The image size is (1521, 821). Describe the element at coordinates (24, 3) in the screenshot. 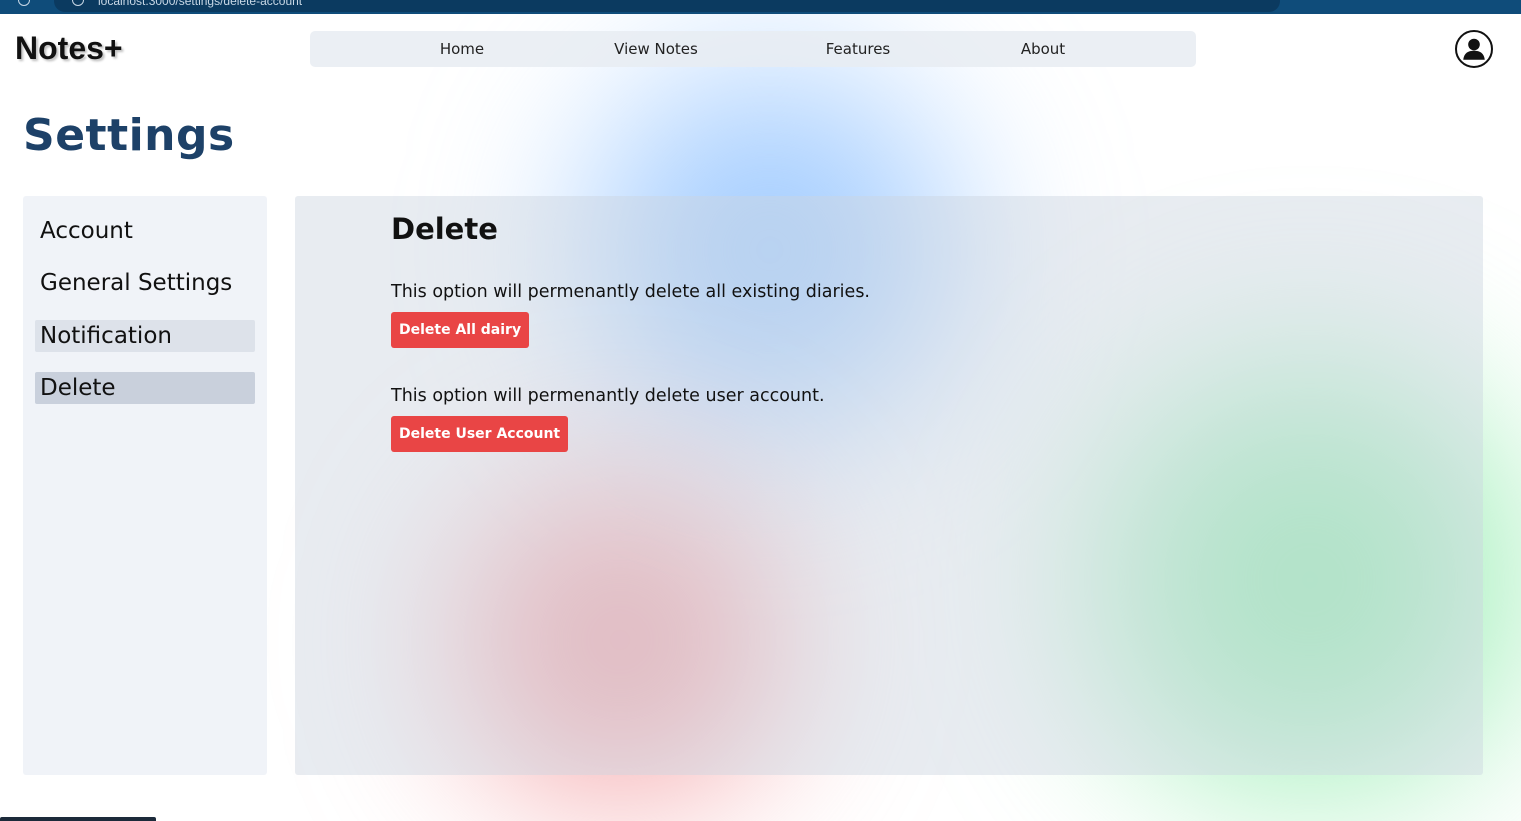

I see `reload-icon` at that location.